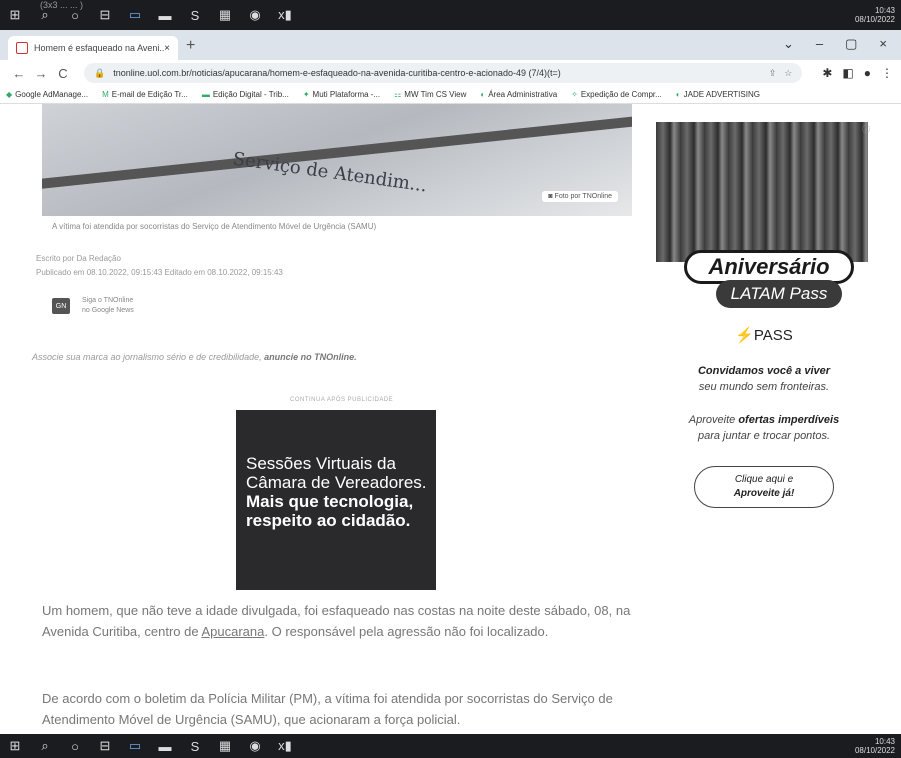 Image resolution: width=901 pixels, height=758 pixels. Describe the element at coordinates (75, 746) in the screenshot. I see `cortana-icon: ○` at that location.